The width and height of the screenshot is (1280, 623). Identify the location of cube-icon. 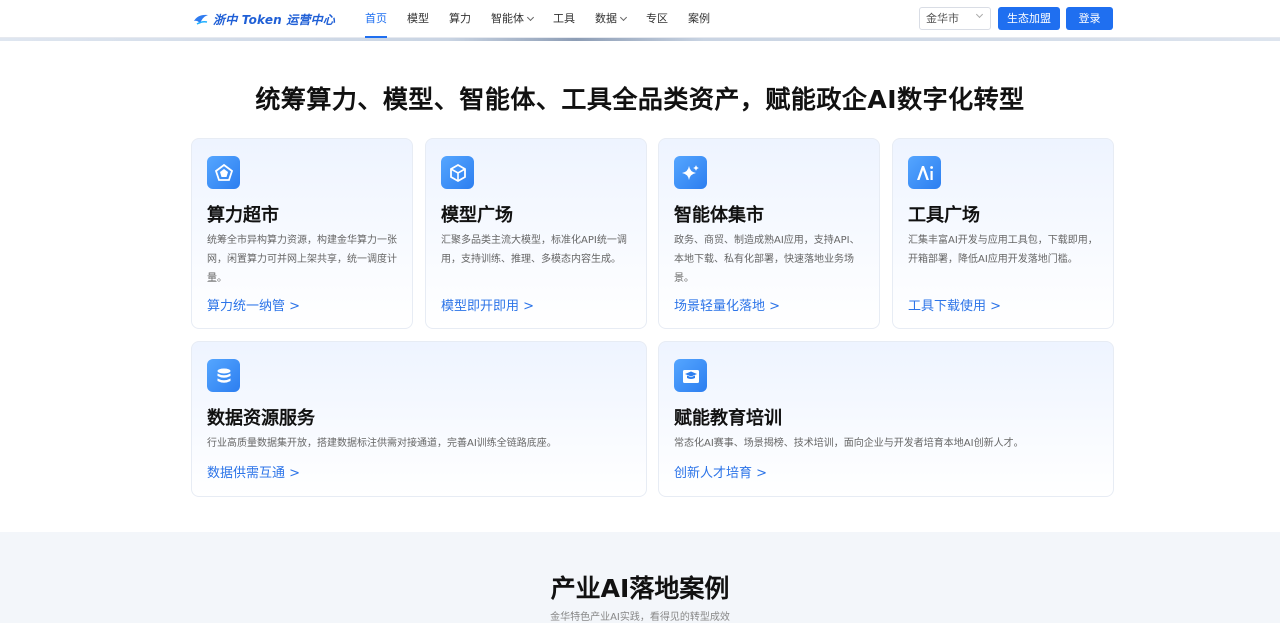
(457, 172).